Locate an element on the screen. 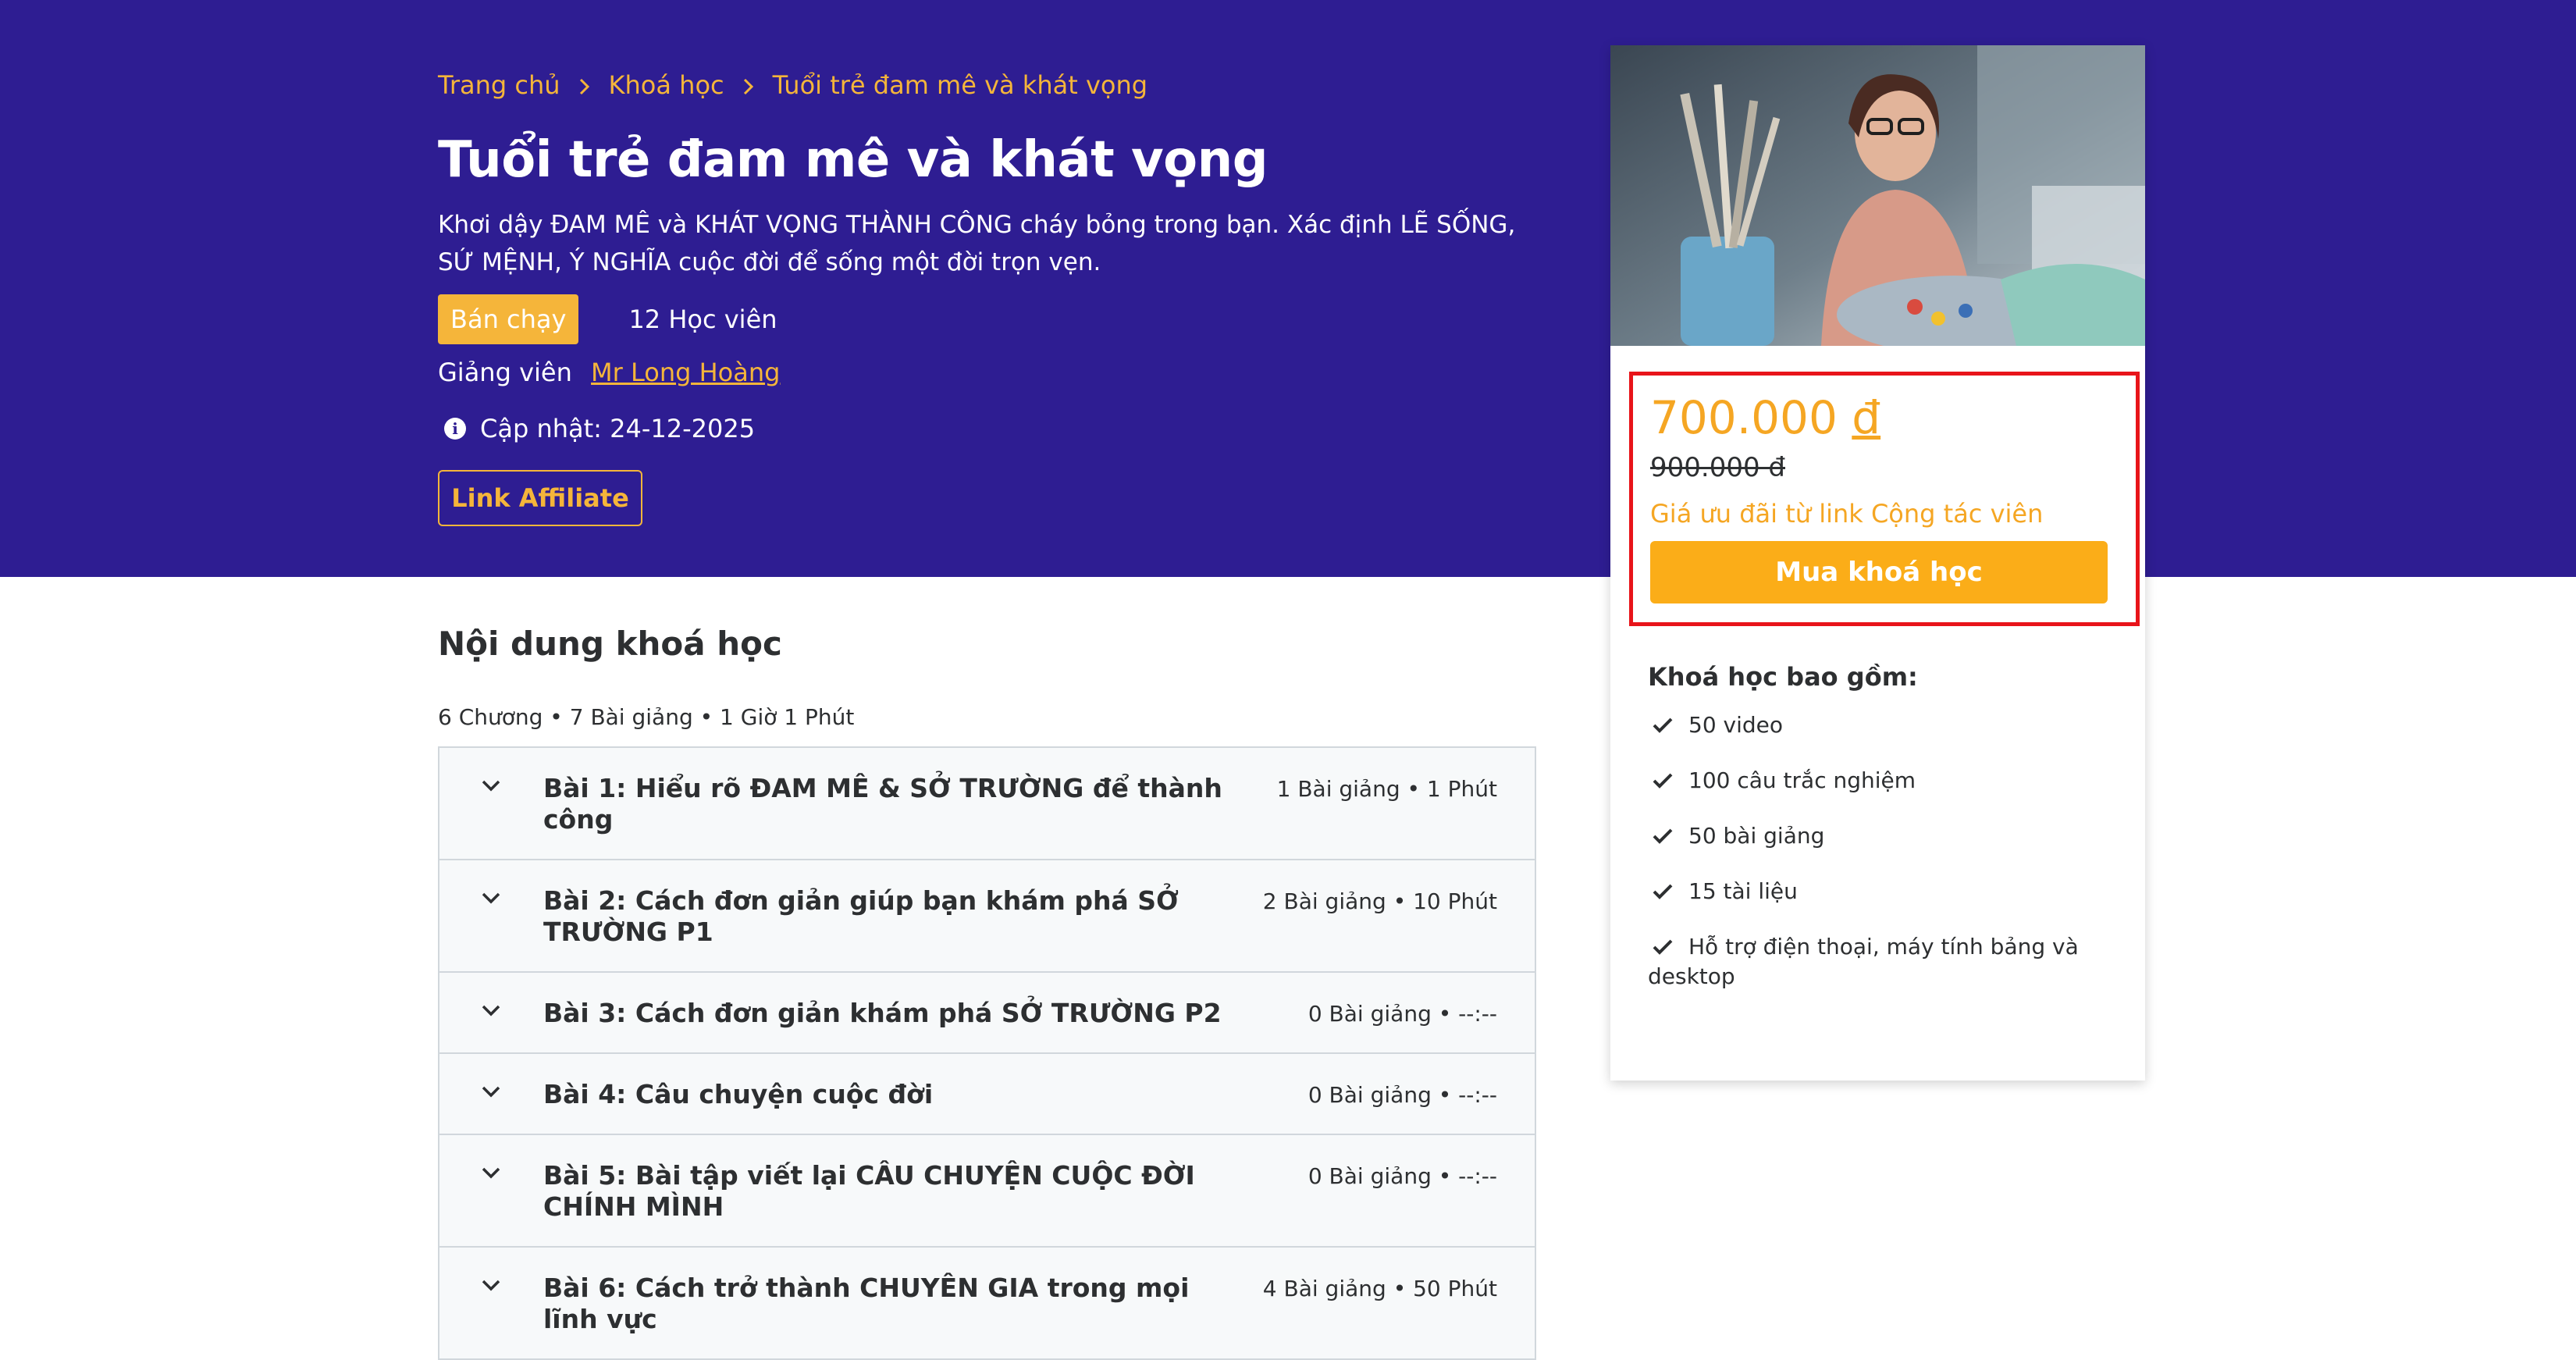  chapter-meta: 4 Bài giảng • 50 Phút is located at coordinates (1379, 1288).